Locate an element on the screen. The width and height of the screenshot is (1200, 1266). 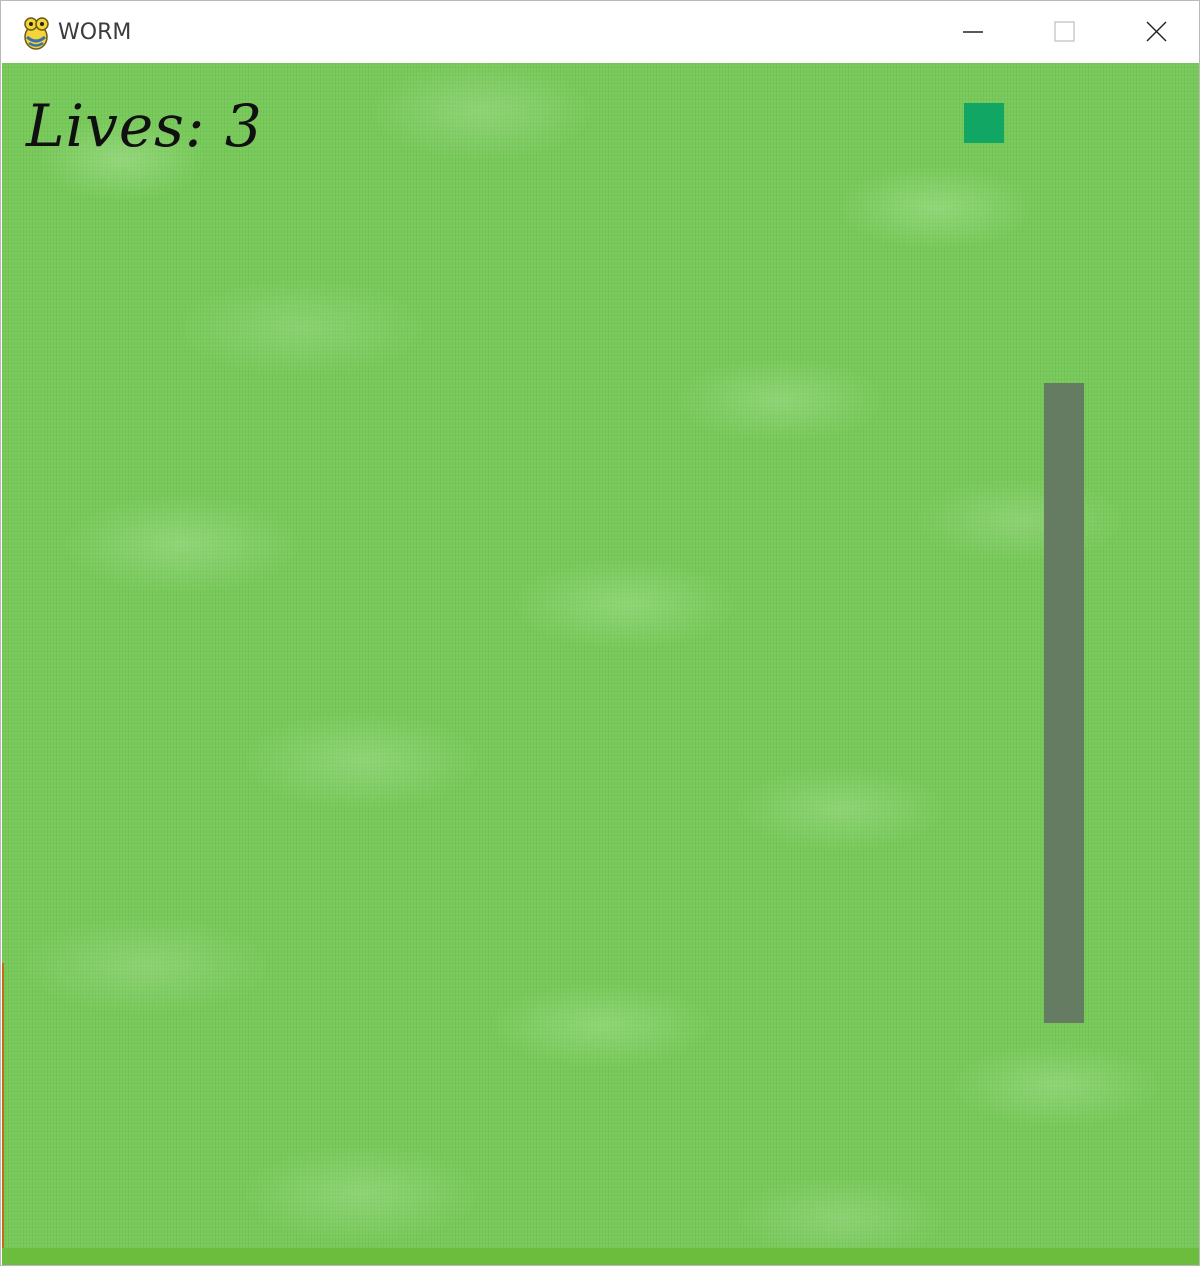
window-title: WORM is located at coordinates (95, 32).